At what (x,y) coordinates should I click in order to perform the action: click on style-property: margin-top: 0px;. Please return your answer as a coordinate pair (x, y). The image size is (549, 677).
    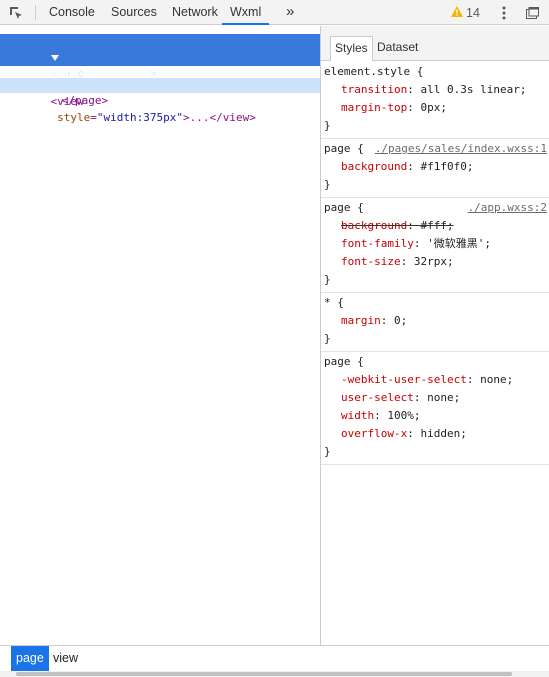
    Looking at the image, I should click on (436, 108).